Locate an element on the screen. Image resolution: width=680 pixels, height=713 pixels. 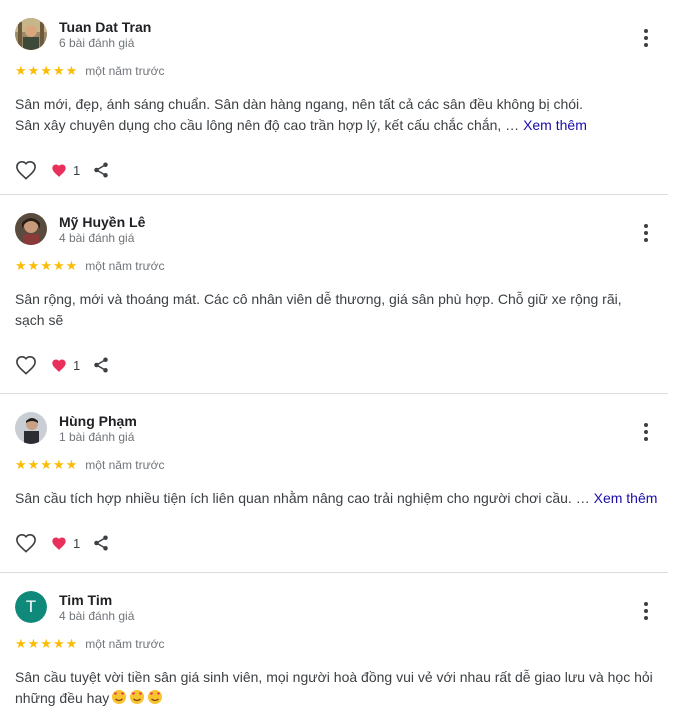
avatar-letter: T is located at coordinates (31, 607).